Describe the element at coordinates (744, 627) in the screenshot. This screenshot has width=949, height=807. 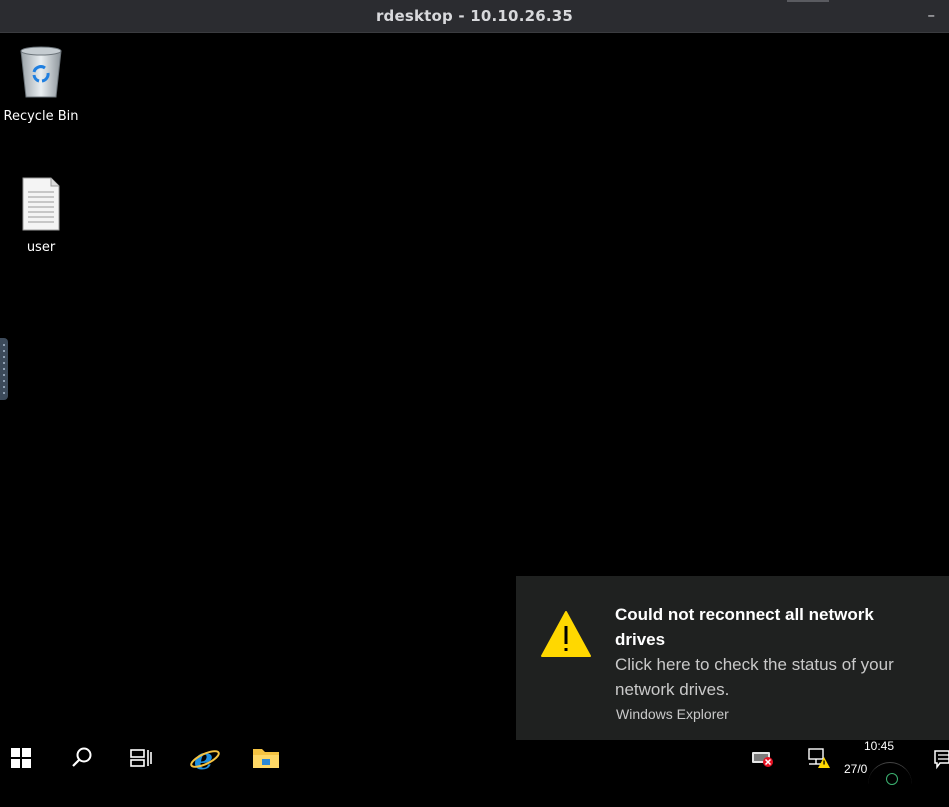
I see `notification-title: Could not reconnect all network drives` at that location.